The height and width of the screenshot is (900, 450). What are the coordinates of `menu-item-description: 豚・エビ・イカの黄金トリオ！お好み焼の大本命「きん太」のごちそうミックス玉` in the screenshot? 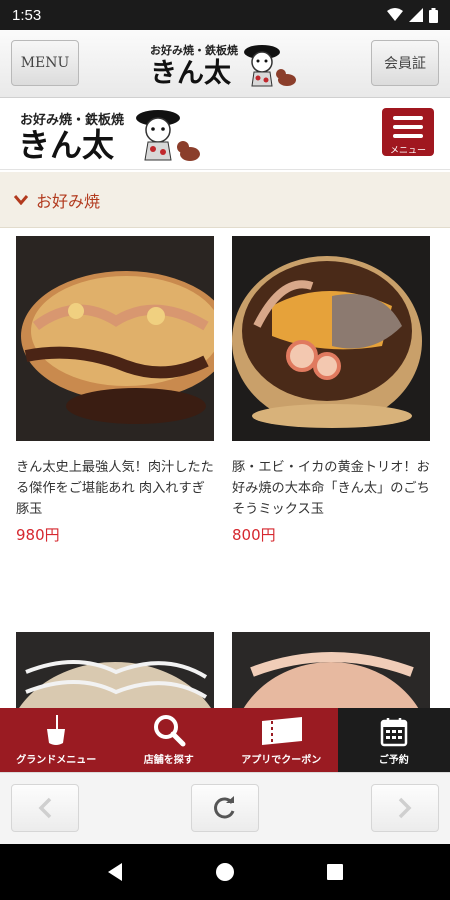 It's located at (331, 488).